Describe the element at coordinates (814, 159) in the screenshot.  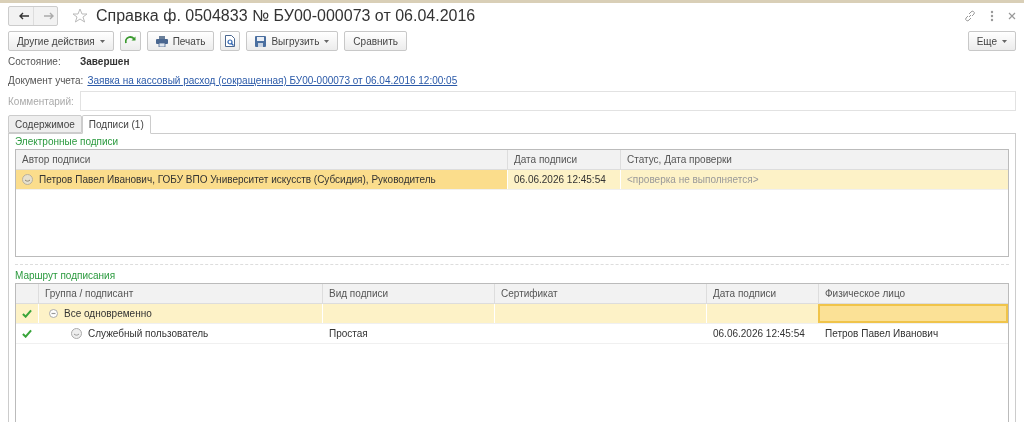
I see `column-header: Статус, Дата проверки` at that location.